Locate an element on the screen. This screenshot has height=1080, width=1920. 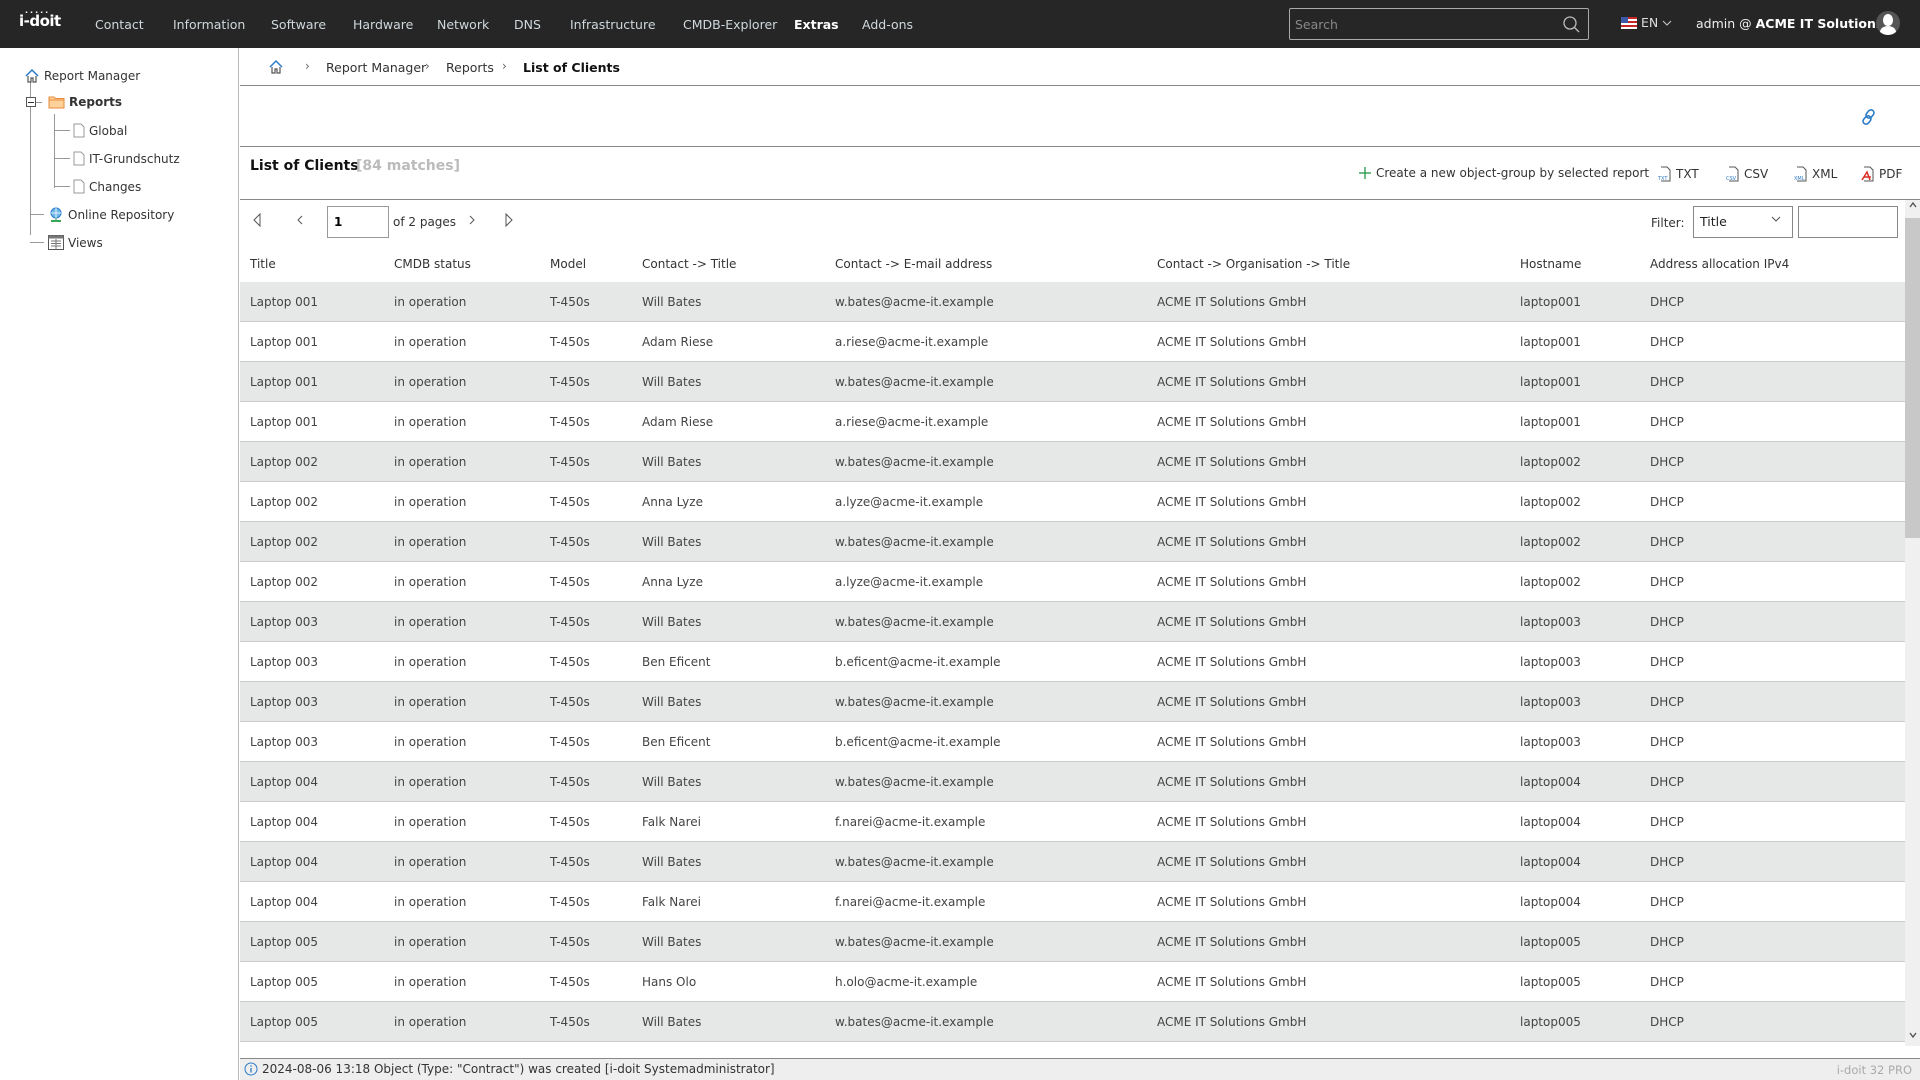
nav-item-add-ons: Add-ons is located at coordinates (887, 24).